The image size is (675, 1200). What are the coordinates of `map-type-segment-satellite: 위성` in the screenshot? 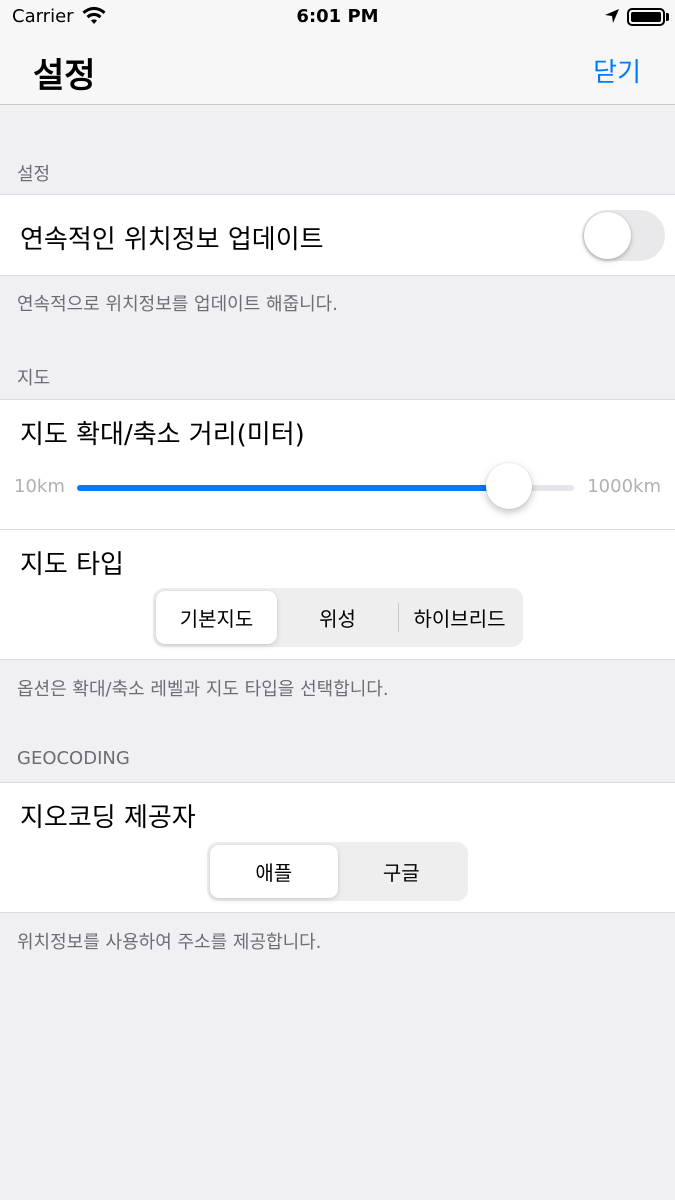 It's located at (337, 617).